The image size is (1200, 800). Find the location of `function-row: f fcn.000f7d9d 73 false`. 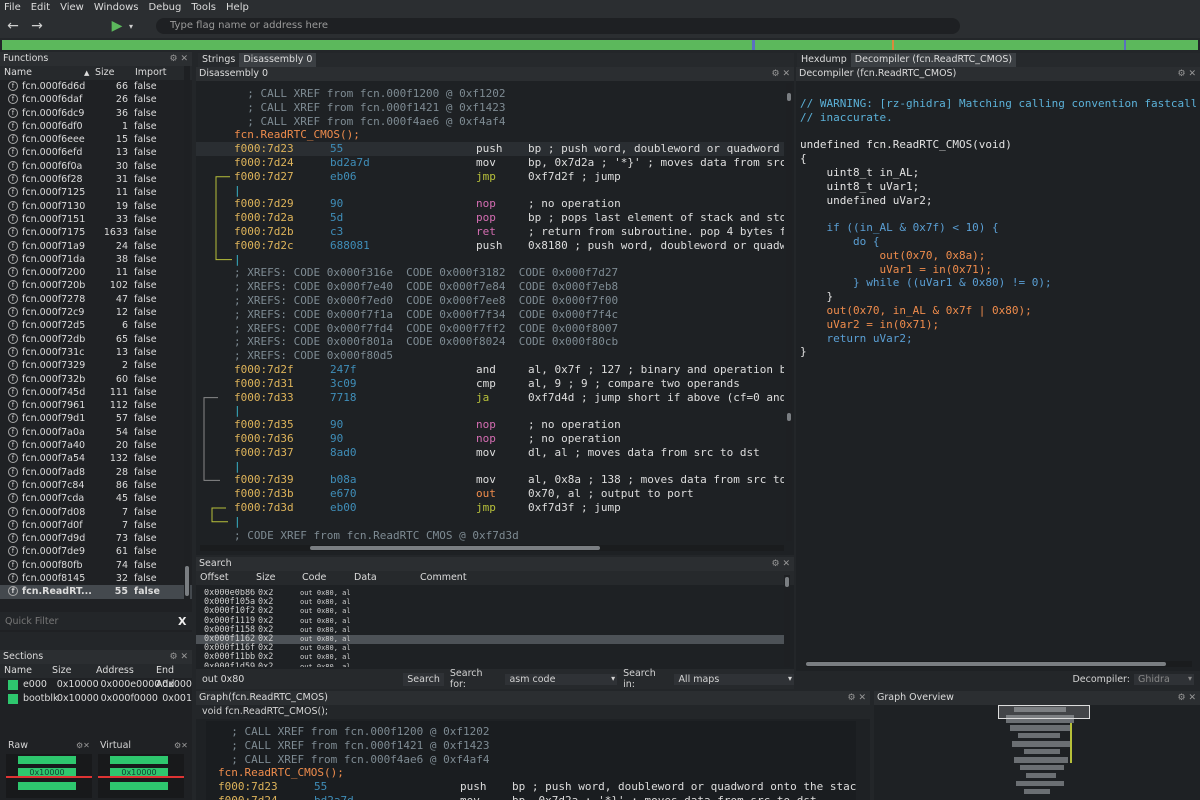

function-row: f fcn.000f7d9d 73 false is located at coordinates (96, 538).